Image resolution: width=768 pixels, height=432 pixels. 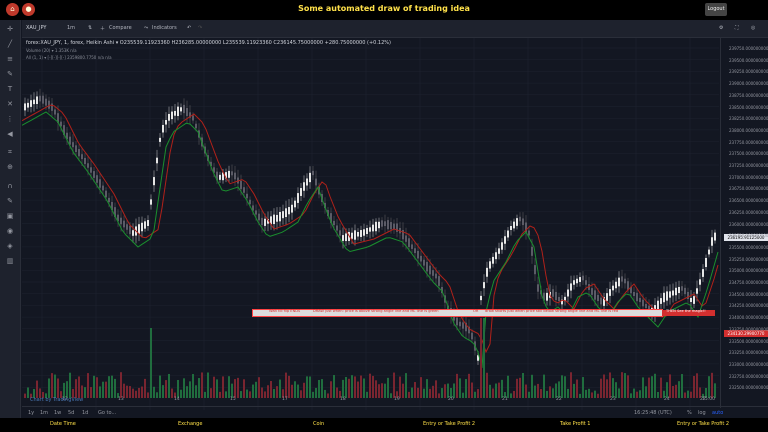 What do you see at coordinates (10, 216) in the screenshot?
I see `lock-icon: ▣` at bounding box center [10, 216].